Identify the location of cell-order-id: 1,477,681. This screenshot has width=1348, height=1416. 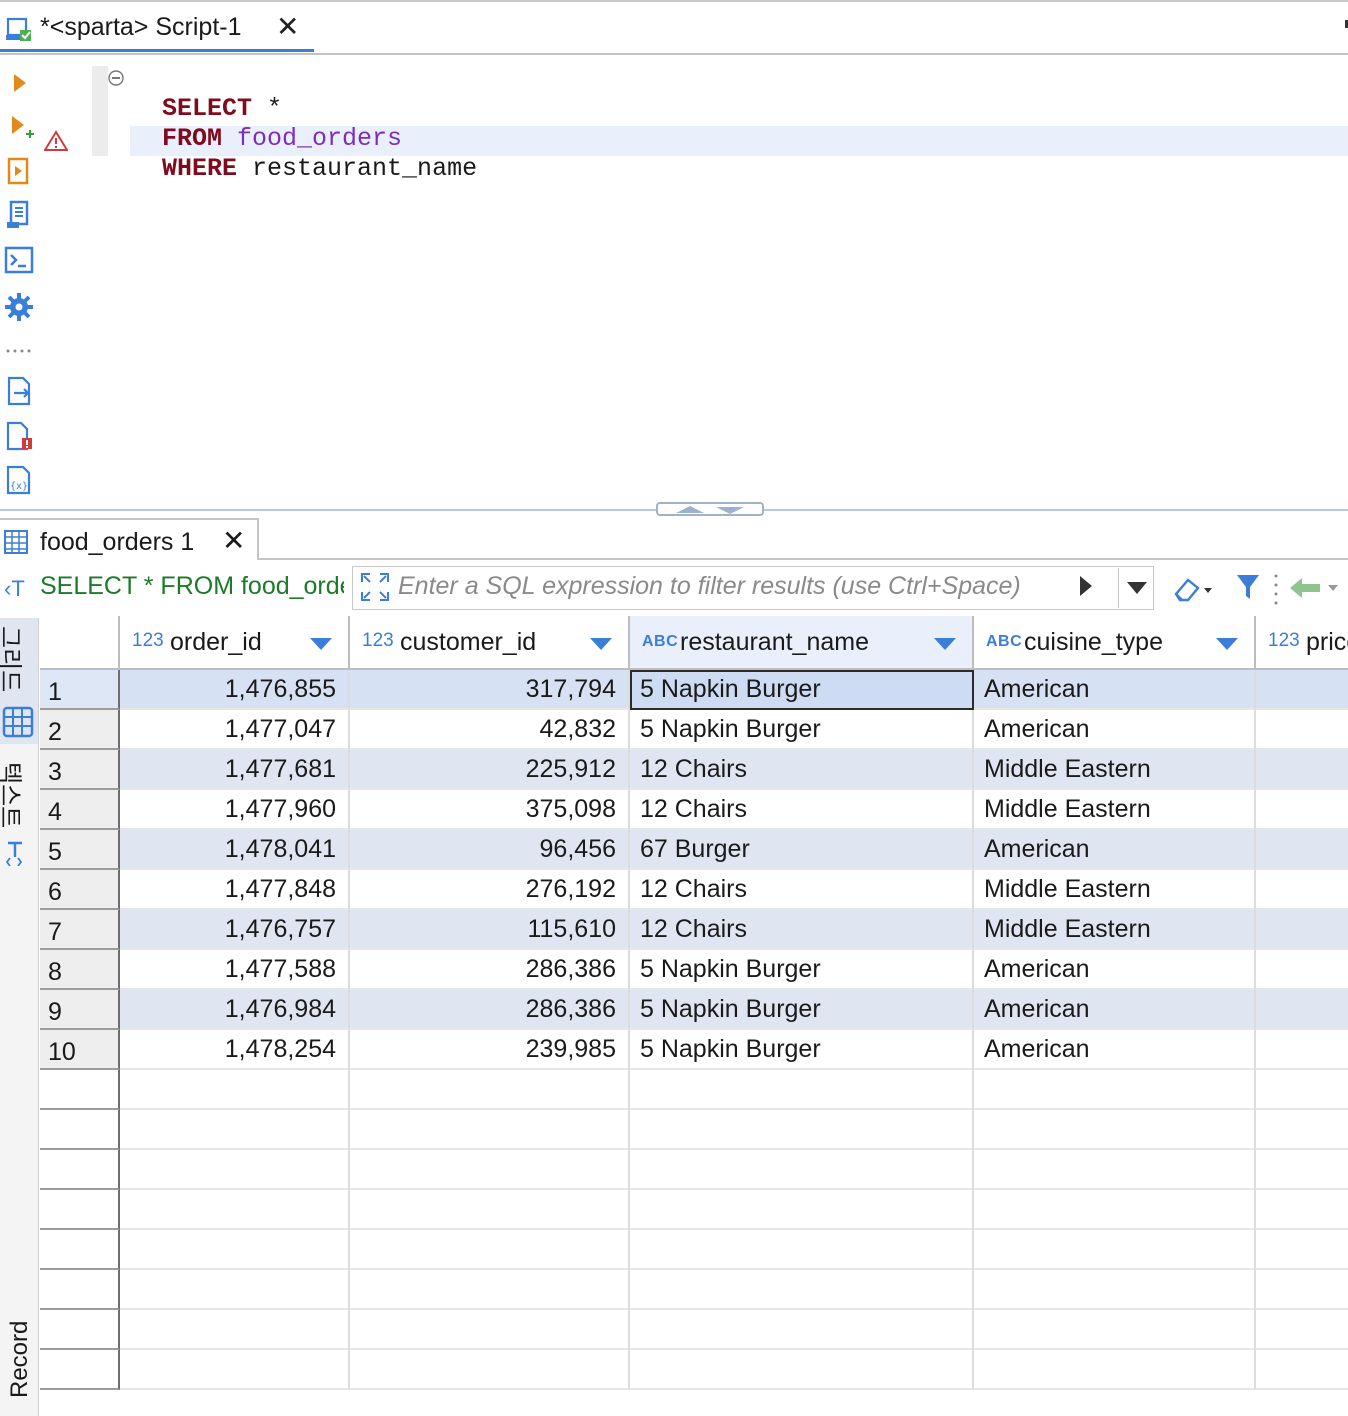
(235, 770).